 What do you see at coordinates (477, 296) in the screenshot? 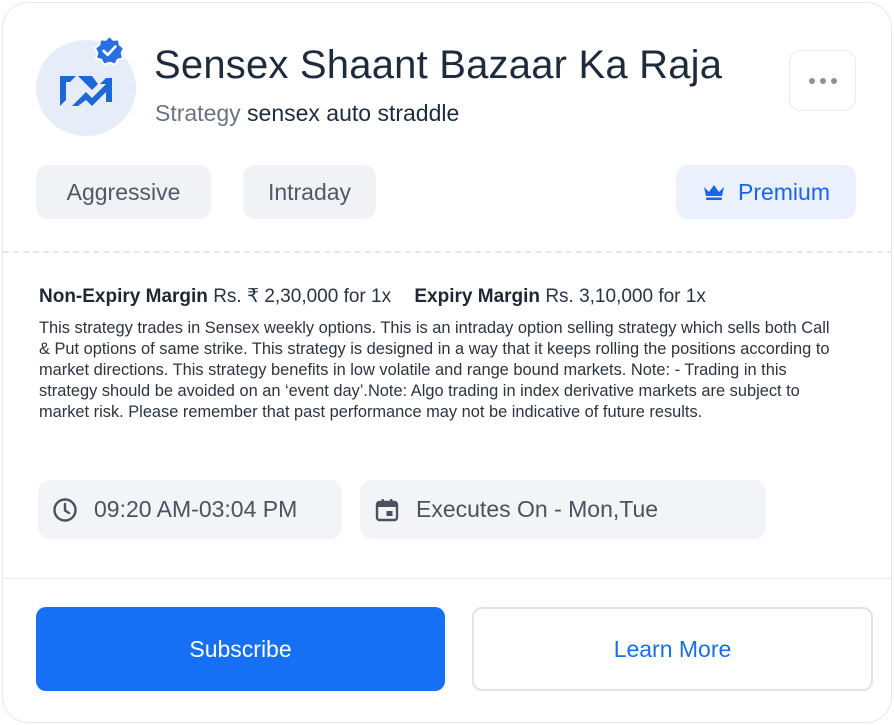
I see `expiry-margin-label: Expiry Margin` at bounding box center [477, 296].